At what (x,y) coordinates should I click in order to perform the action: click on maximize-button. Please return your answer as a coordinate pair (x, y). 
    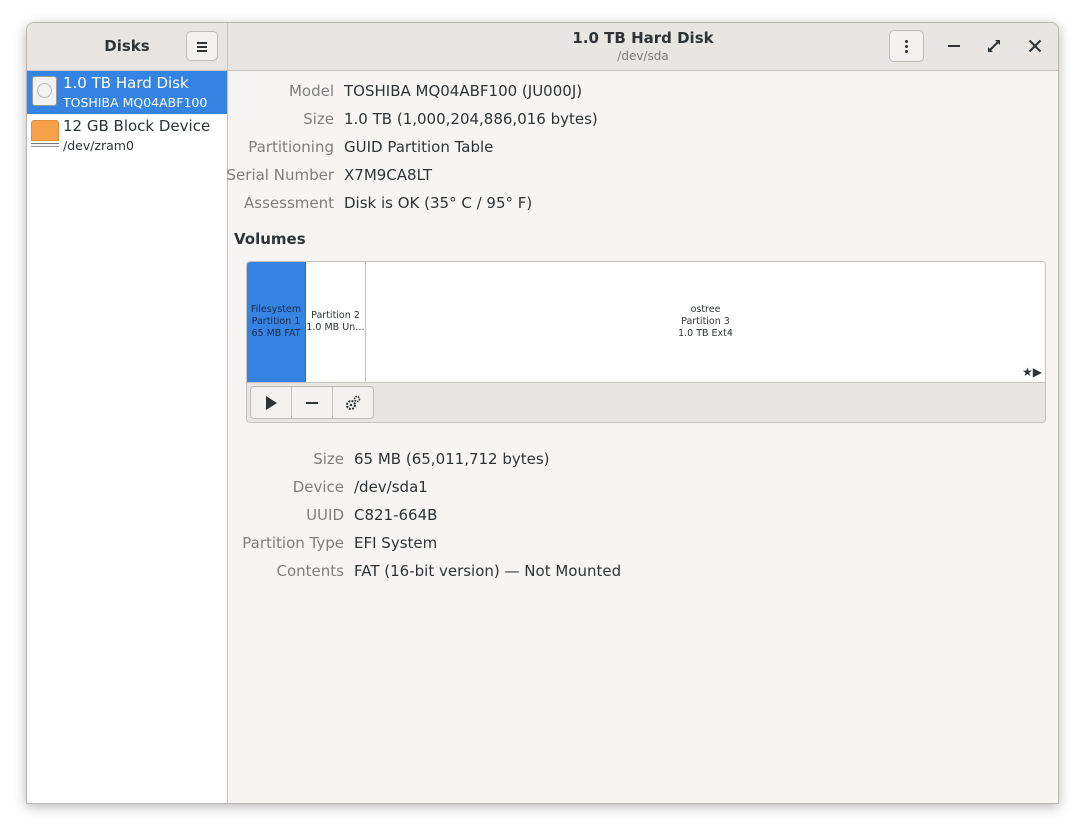
    Looking at the image, I should click on (994, 46).